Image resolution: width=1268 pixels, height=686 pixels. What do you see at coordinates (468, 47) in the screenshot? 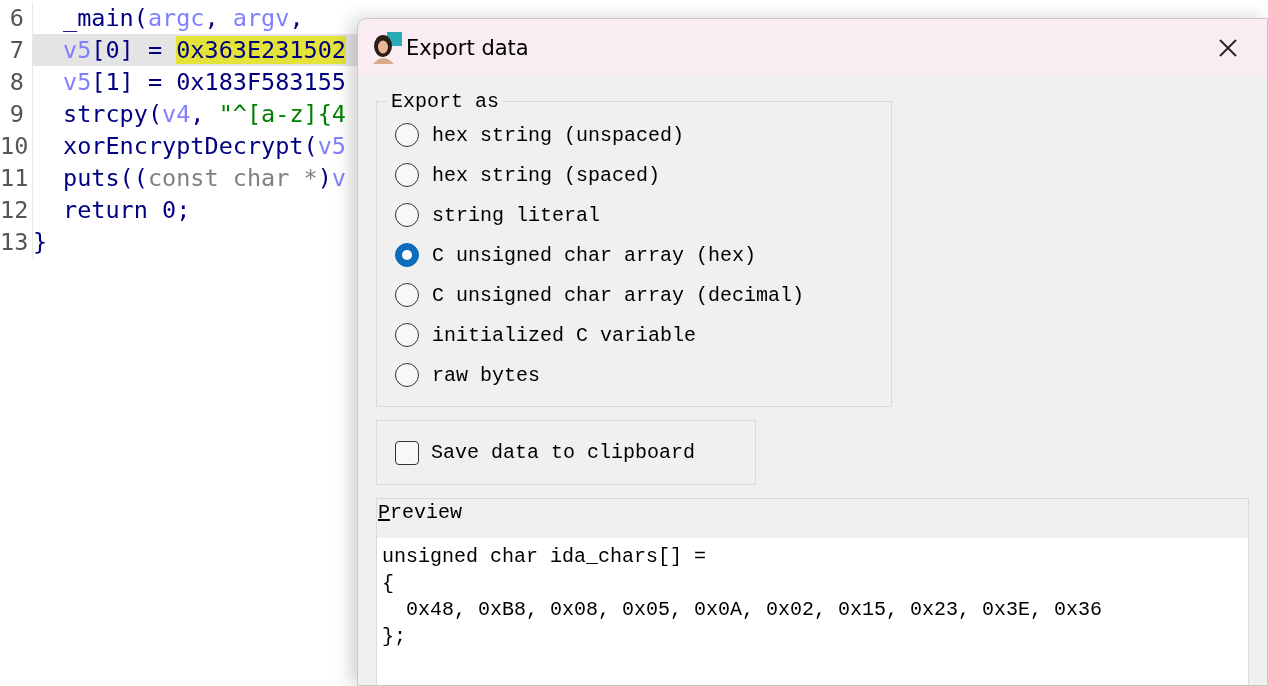
I see `window-title: Export data` at bounding box center [468, 47].